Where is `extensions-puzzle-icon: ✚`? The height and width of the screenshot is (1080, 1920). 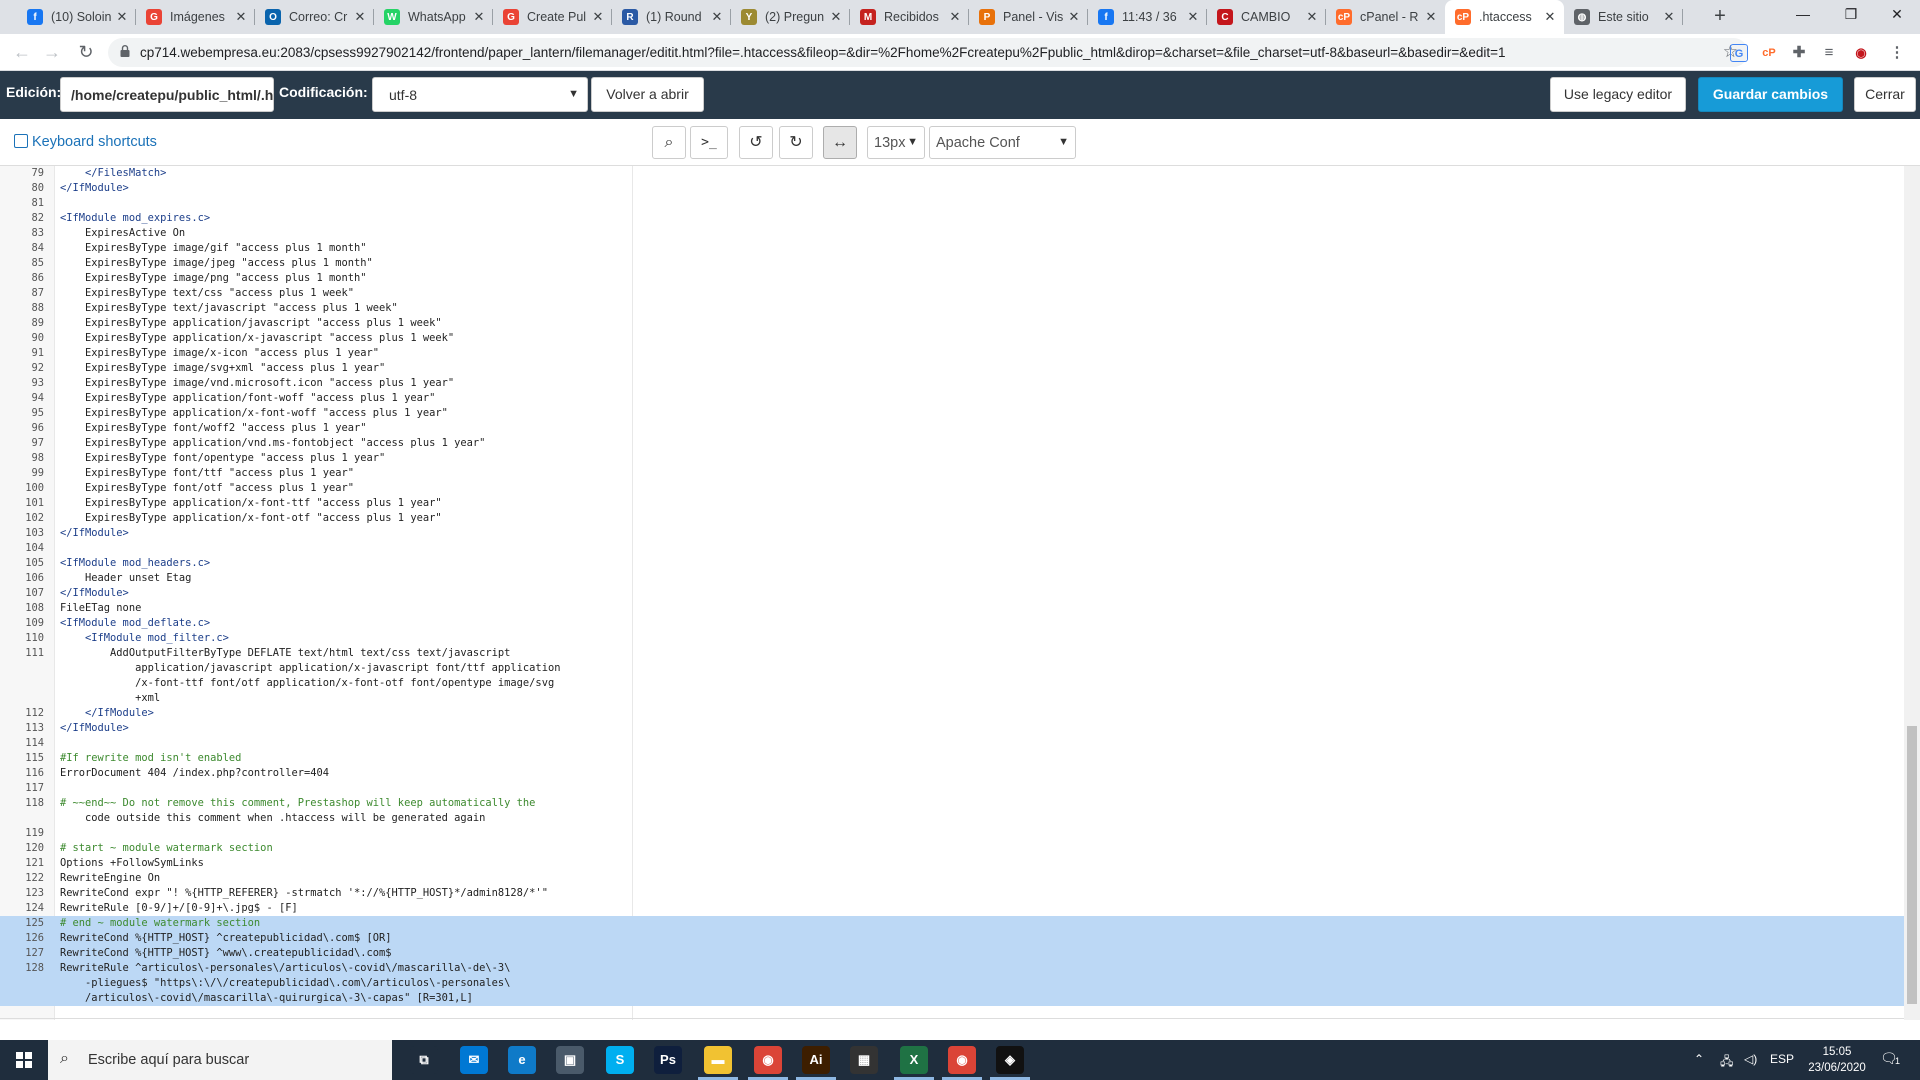
extensions-puzzle-icon: ✚ is located at coordinates (1799, 53).